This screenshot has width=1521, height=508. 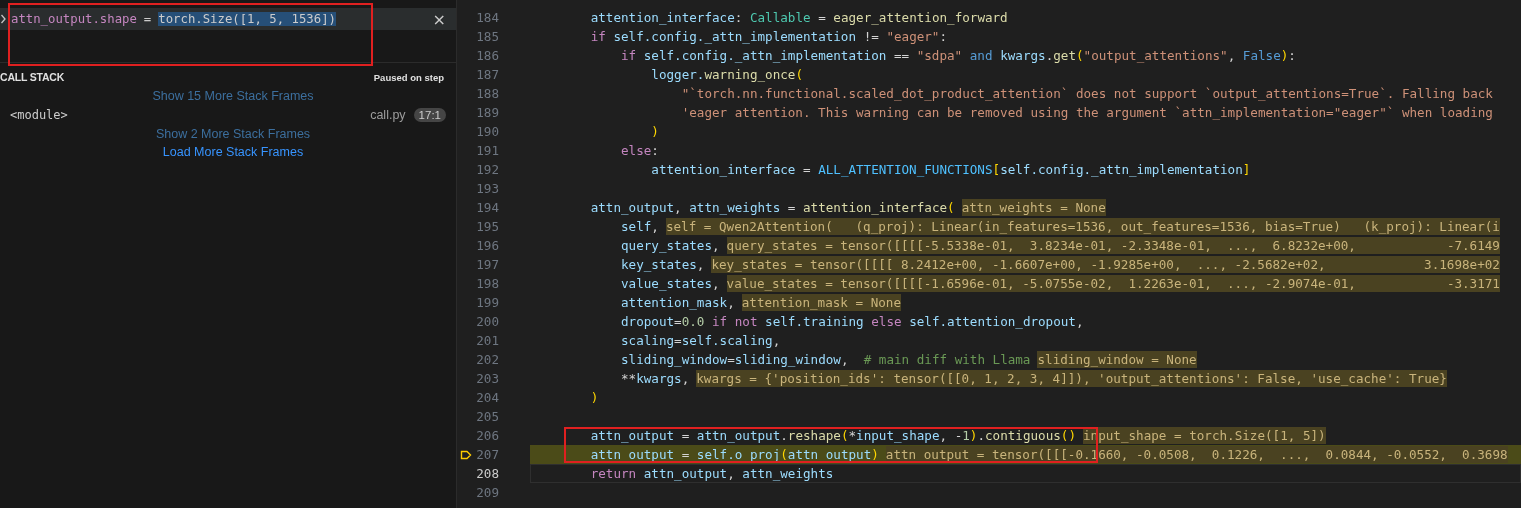 What do you see at coordinates (487, 17) in the screenshot?
I see `line-number: 184` at bounding box center [487, 17].